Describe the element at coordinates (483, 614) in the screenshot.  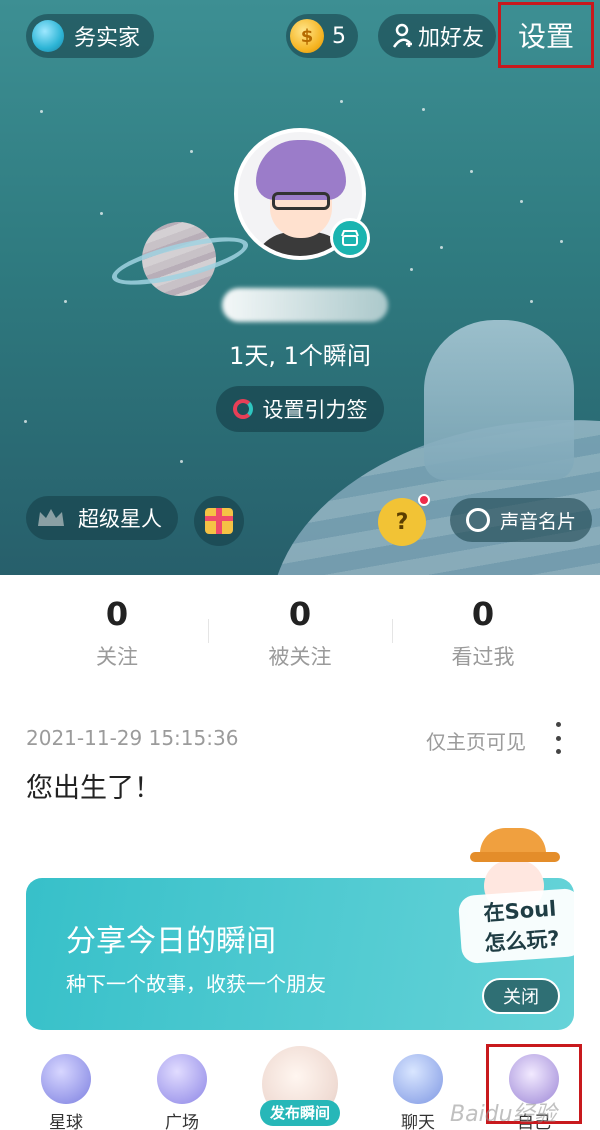
I see `visitors-number: 0` at that location.